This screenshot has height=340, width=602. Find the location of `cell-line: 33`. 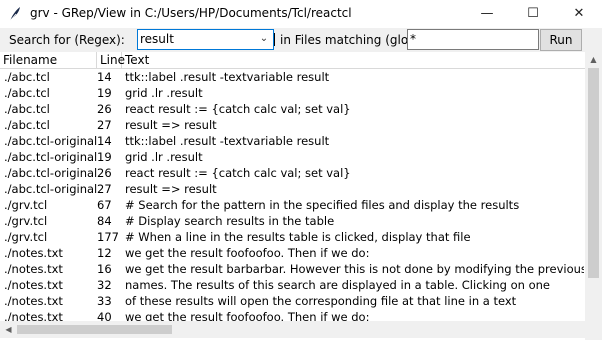

cell-line: 33 is located at coordinates (104, 301).